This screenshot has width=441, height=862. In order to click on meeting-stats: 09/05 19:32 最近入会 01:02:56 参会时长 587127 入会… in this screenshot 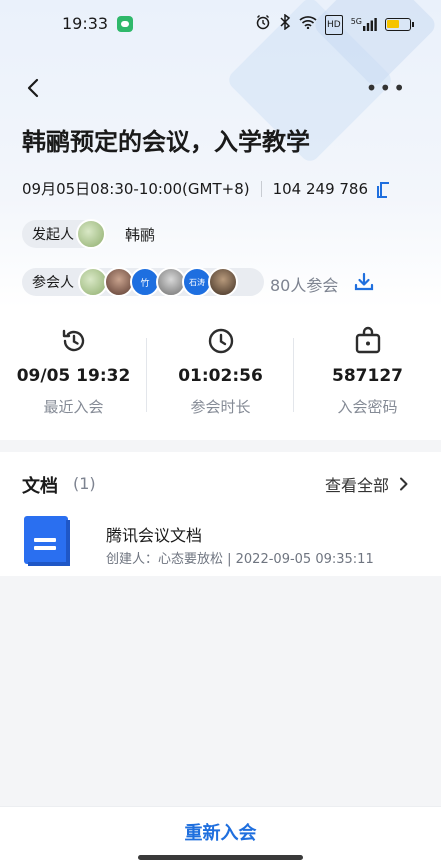, I will do `click(220, 372)`.